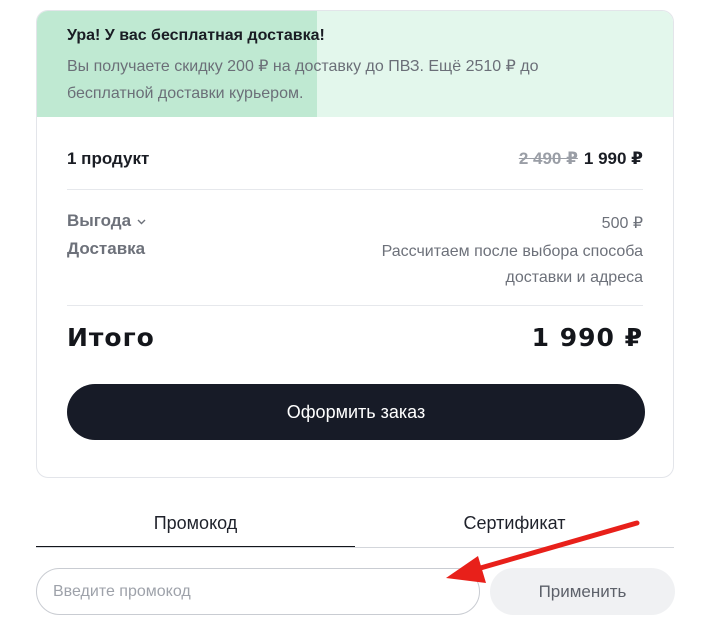  I want to click on checkout-button: Оформить заказ, so click(356, 412).